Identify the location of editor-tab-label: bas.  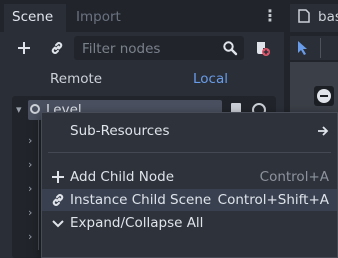
(328, 17).